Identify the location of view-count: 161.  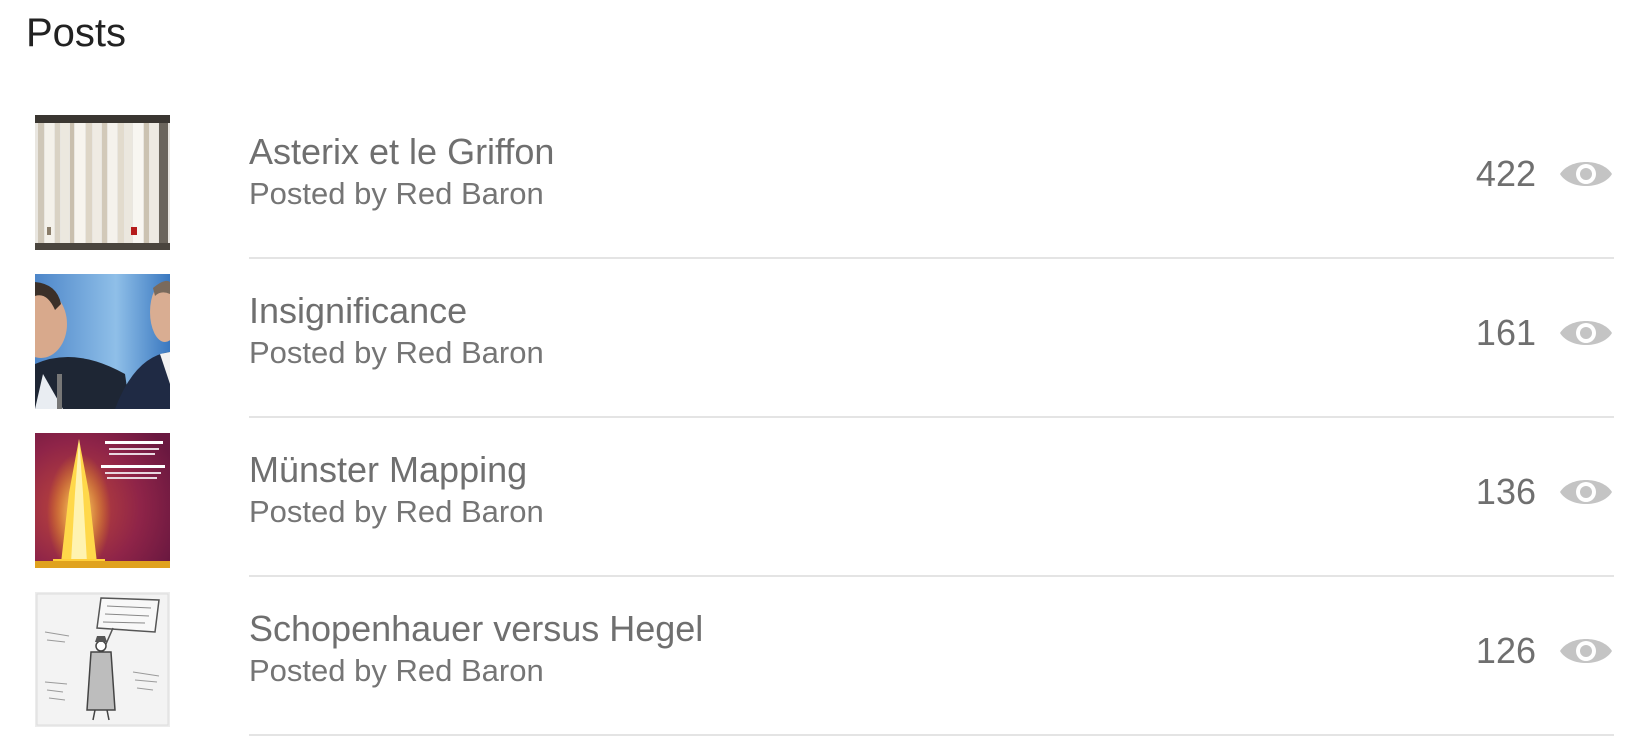
(1505, 332).